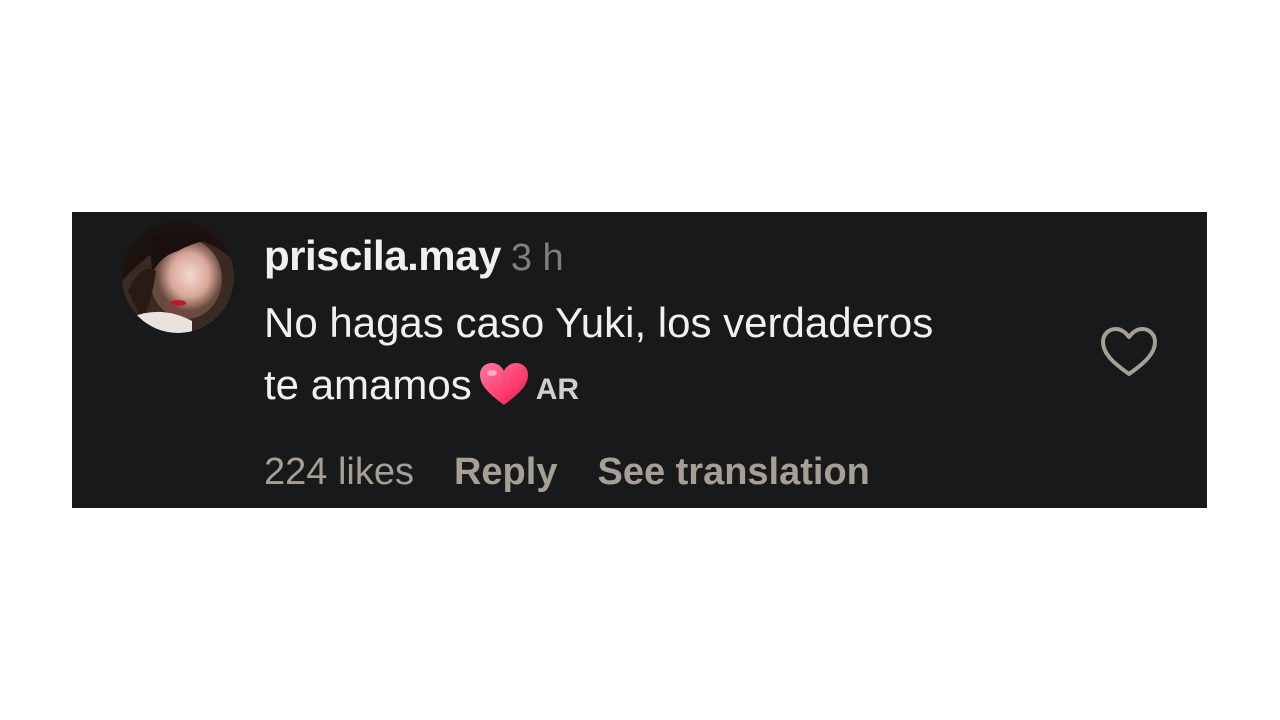 The width and height of the screenshot is (1280, 720). What do you see at coordinates (178, 277) in the screenshot?
I see `avatar` at bounding box center [178, 277].